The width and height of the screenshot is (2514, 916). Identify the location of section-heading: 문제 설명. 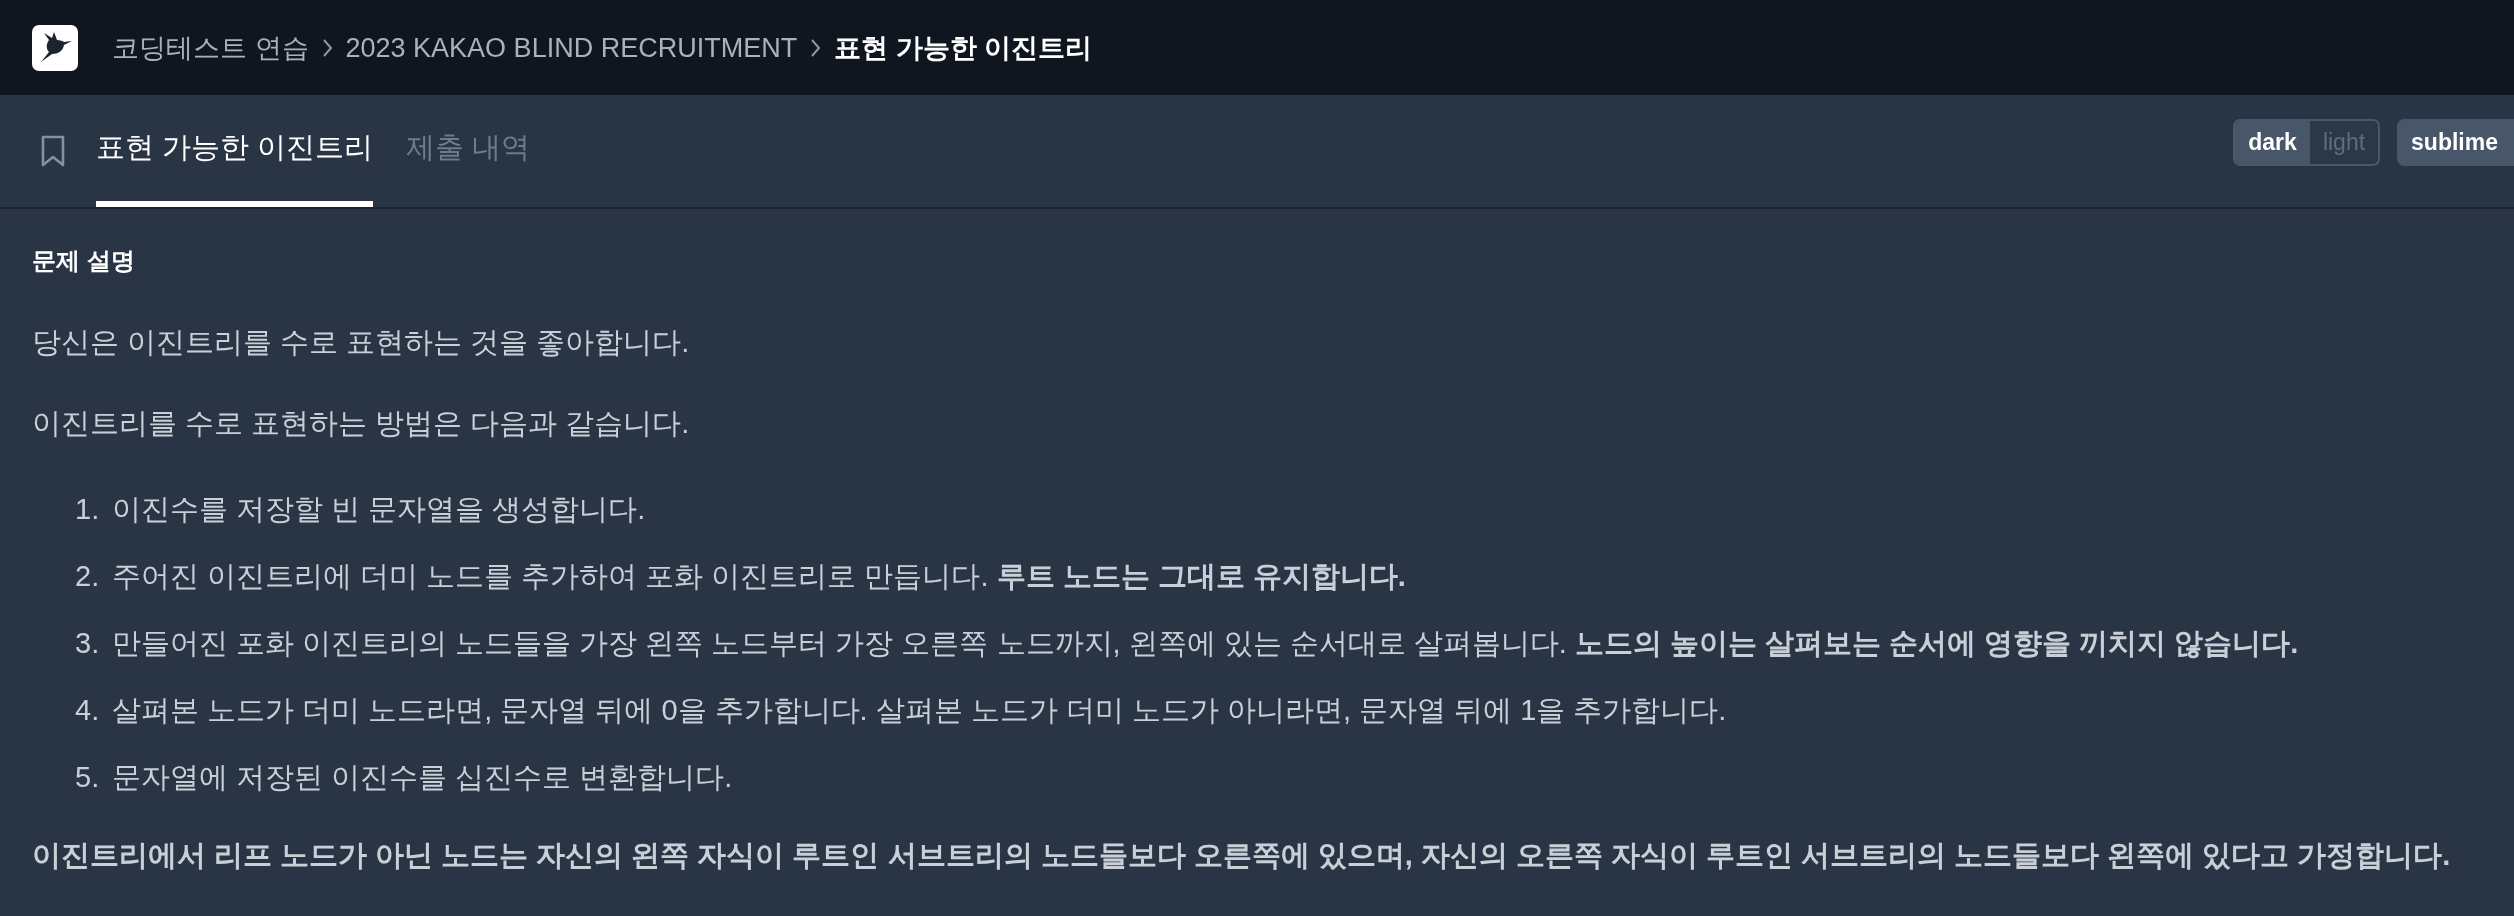
(83, 261).